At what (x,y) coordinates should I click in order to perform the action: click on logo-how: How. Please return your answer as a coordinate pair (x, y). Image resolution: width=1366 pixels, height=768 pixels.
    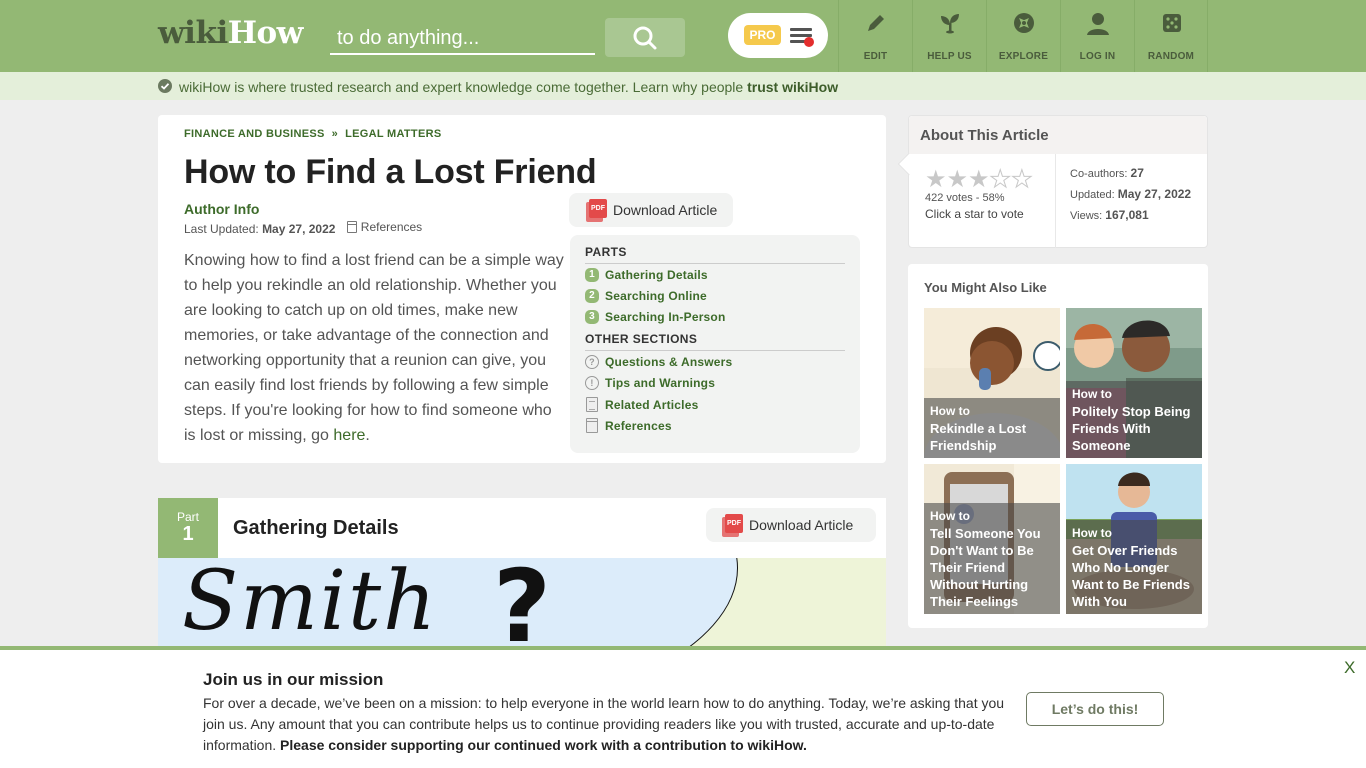
    Looking at the image, I should click on (265, 33).